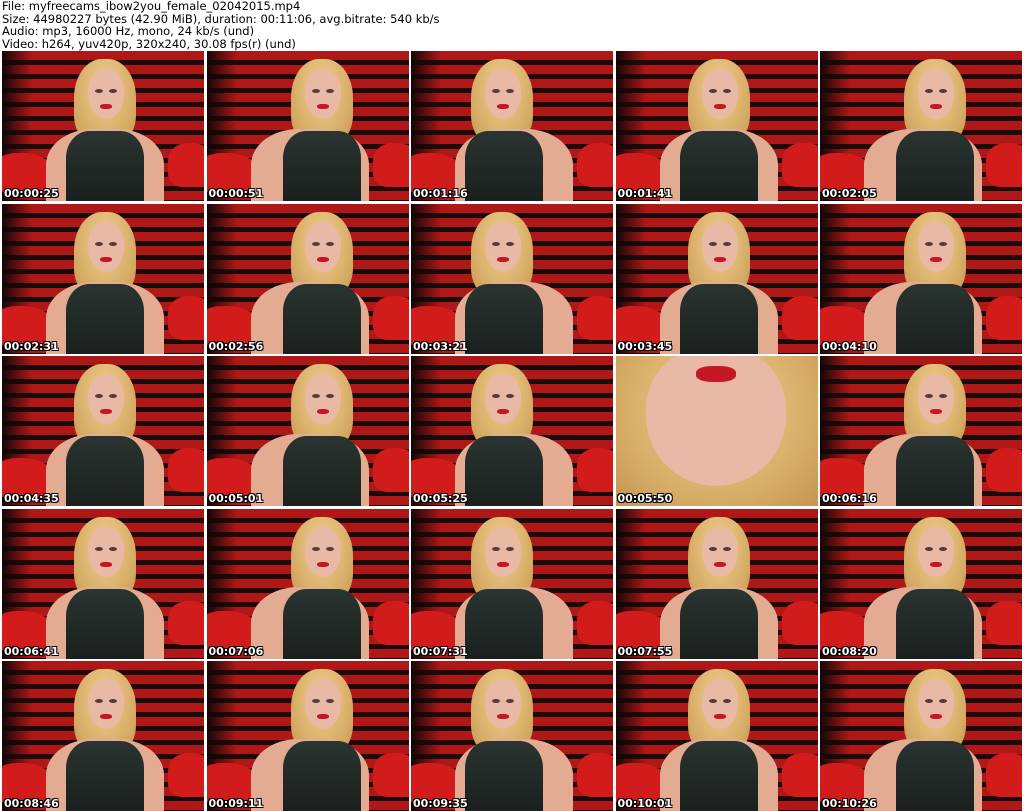  I want to click on video-thumbnail: 00:04:35, so click(103, 431).